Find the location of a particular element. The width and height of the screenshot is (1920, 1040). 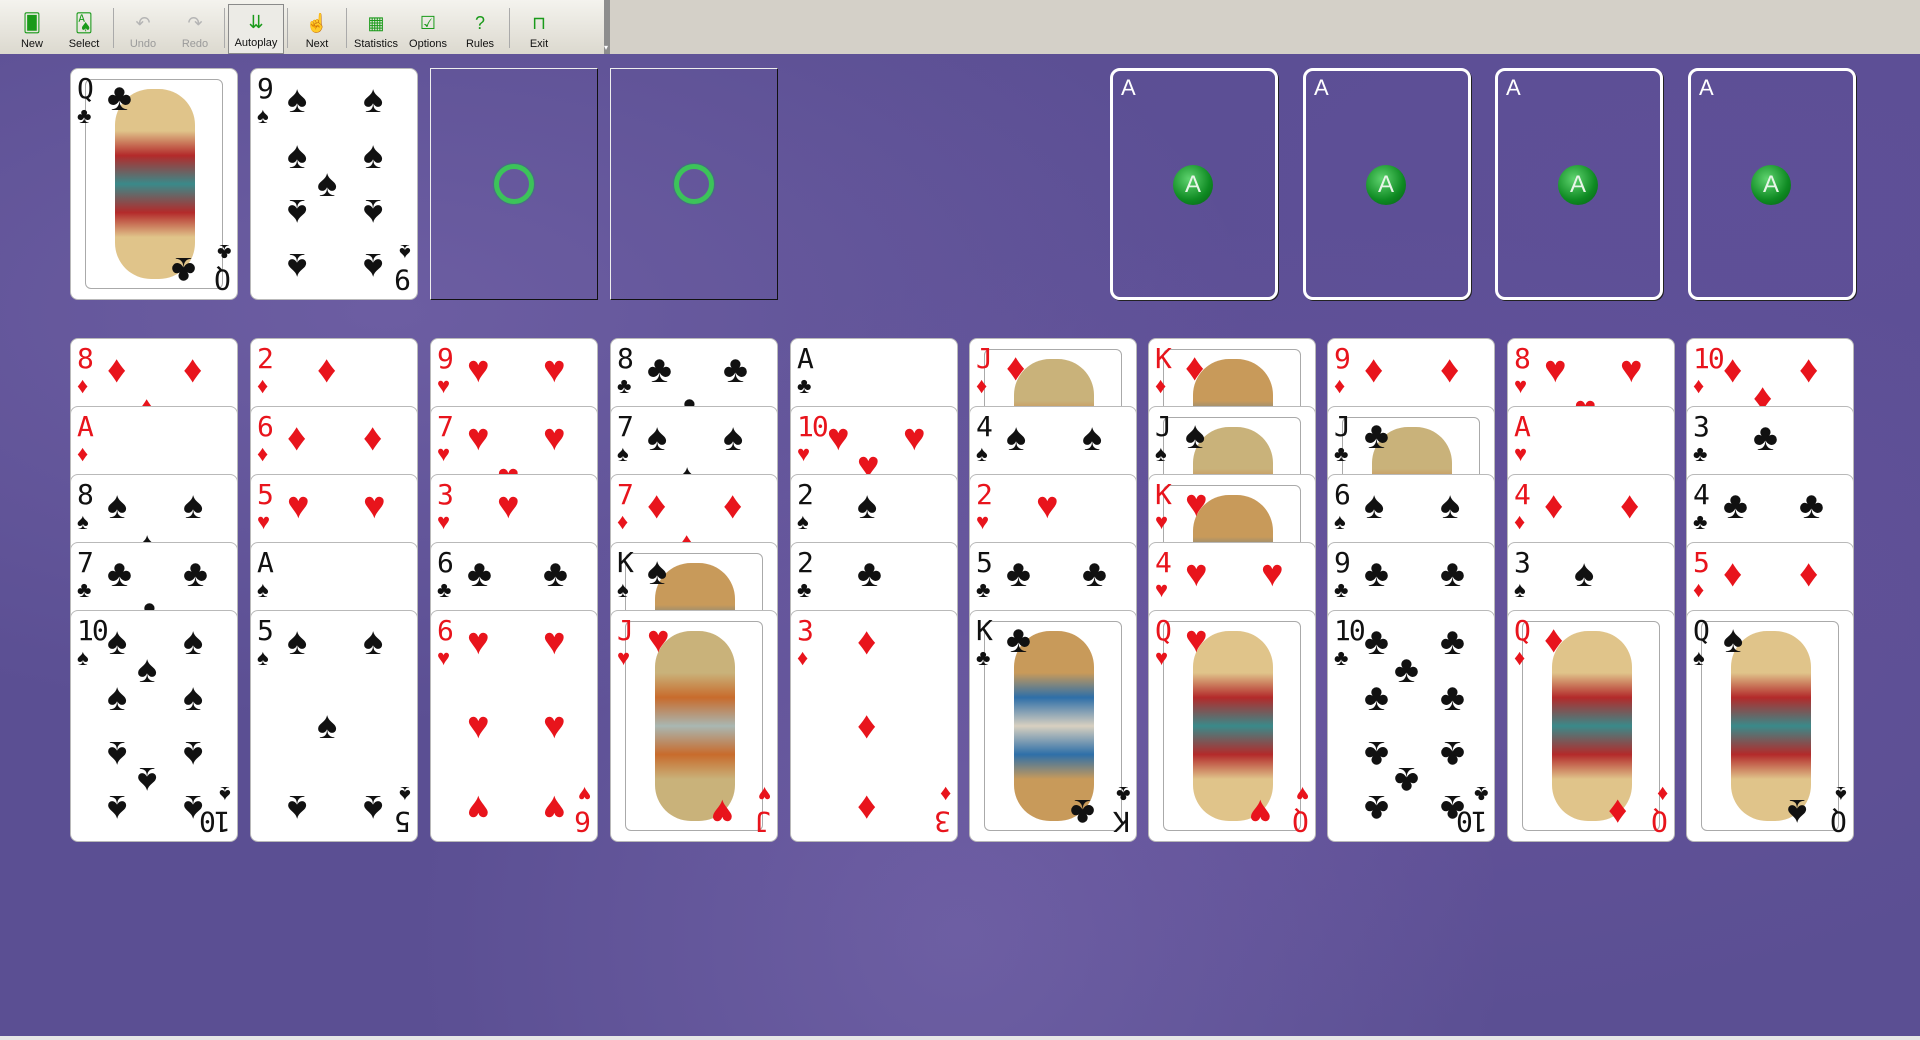

card-rank: A is located at coordinates (85, 426).